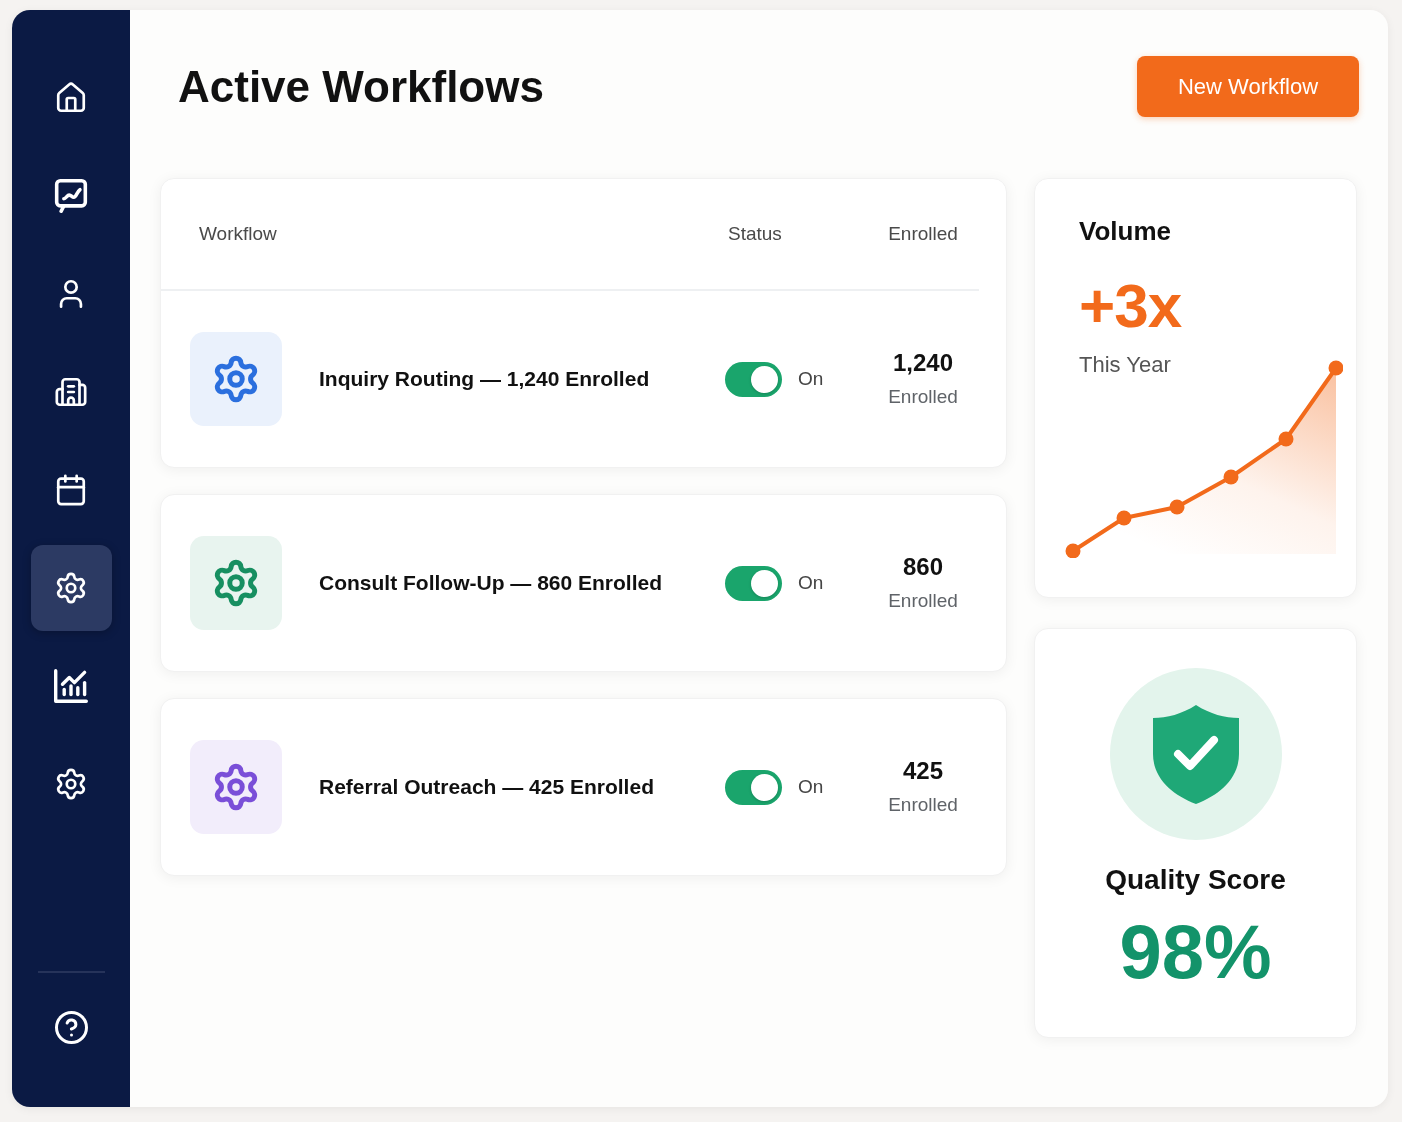  I want to click on workflow-name: Referral Outreach — 425 Enrolled, so click(486, 787).